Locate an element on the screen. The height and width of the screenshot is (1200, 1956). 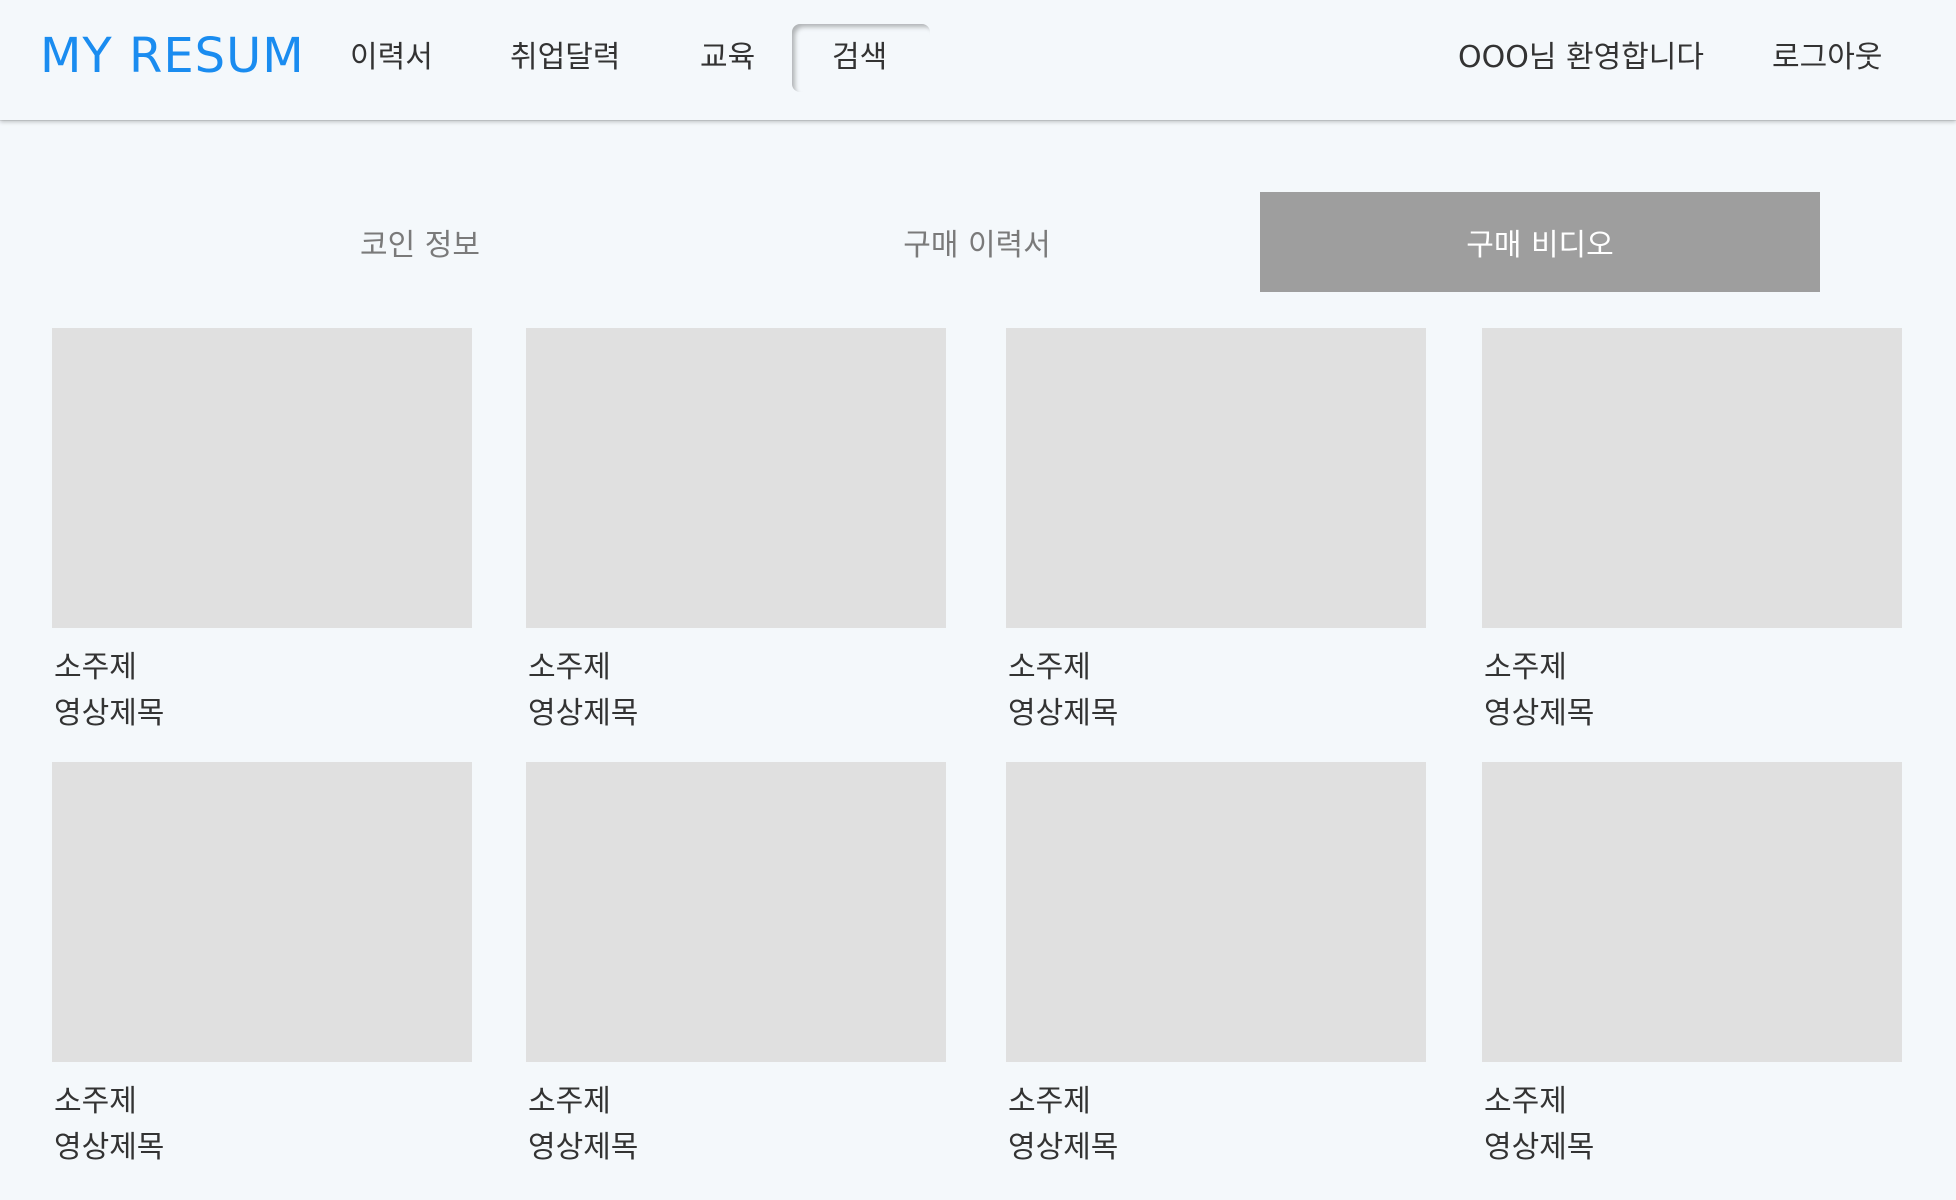
nav-search: 검색 is located at coordinates (861, 58).